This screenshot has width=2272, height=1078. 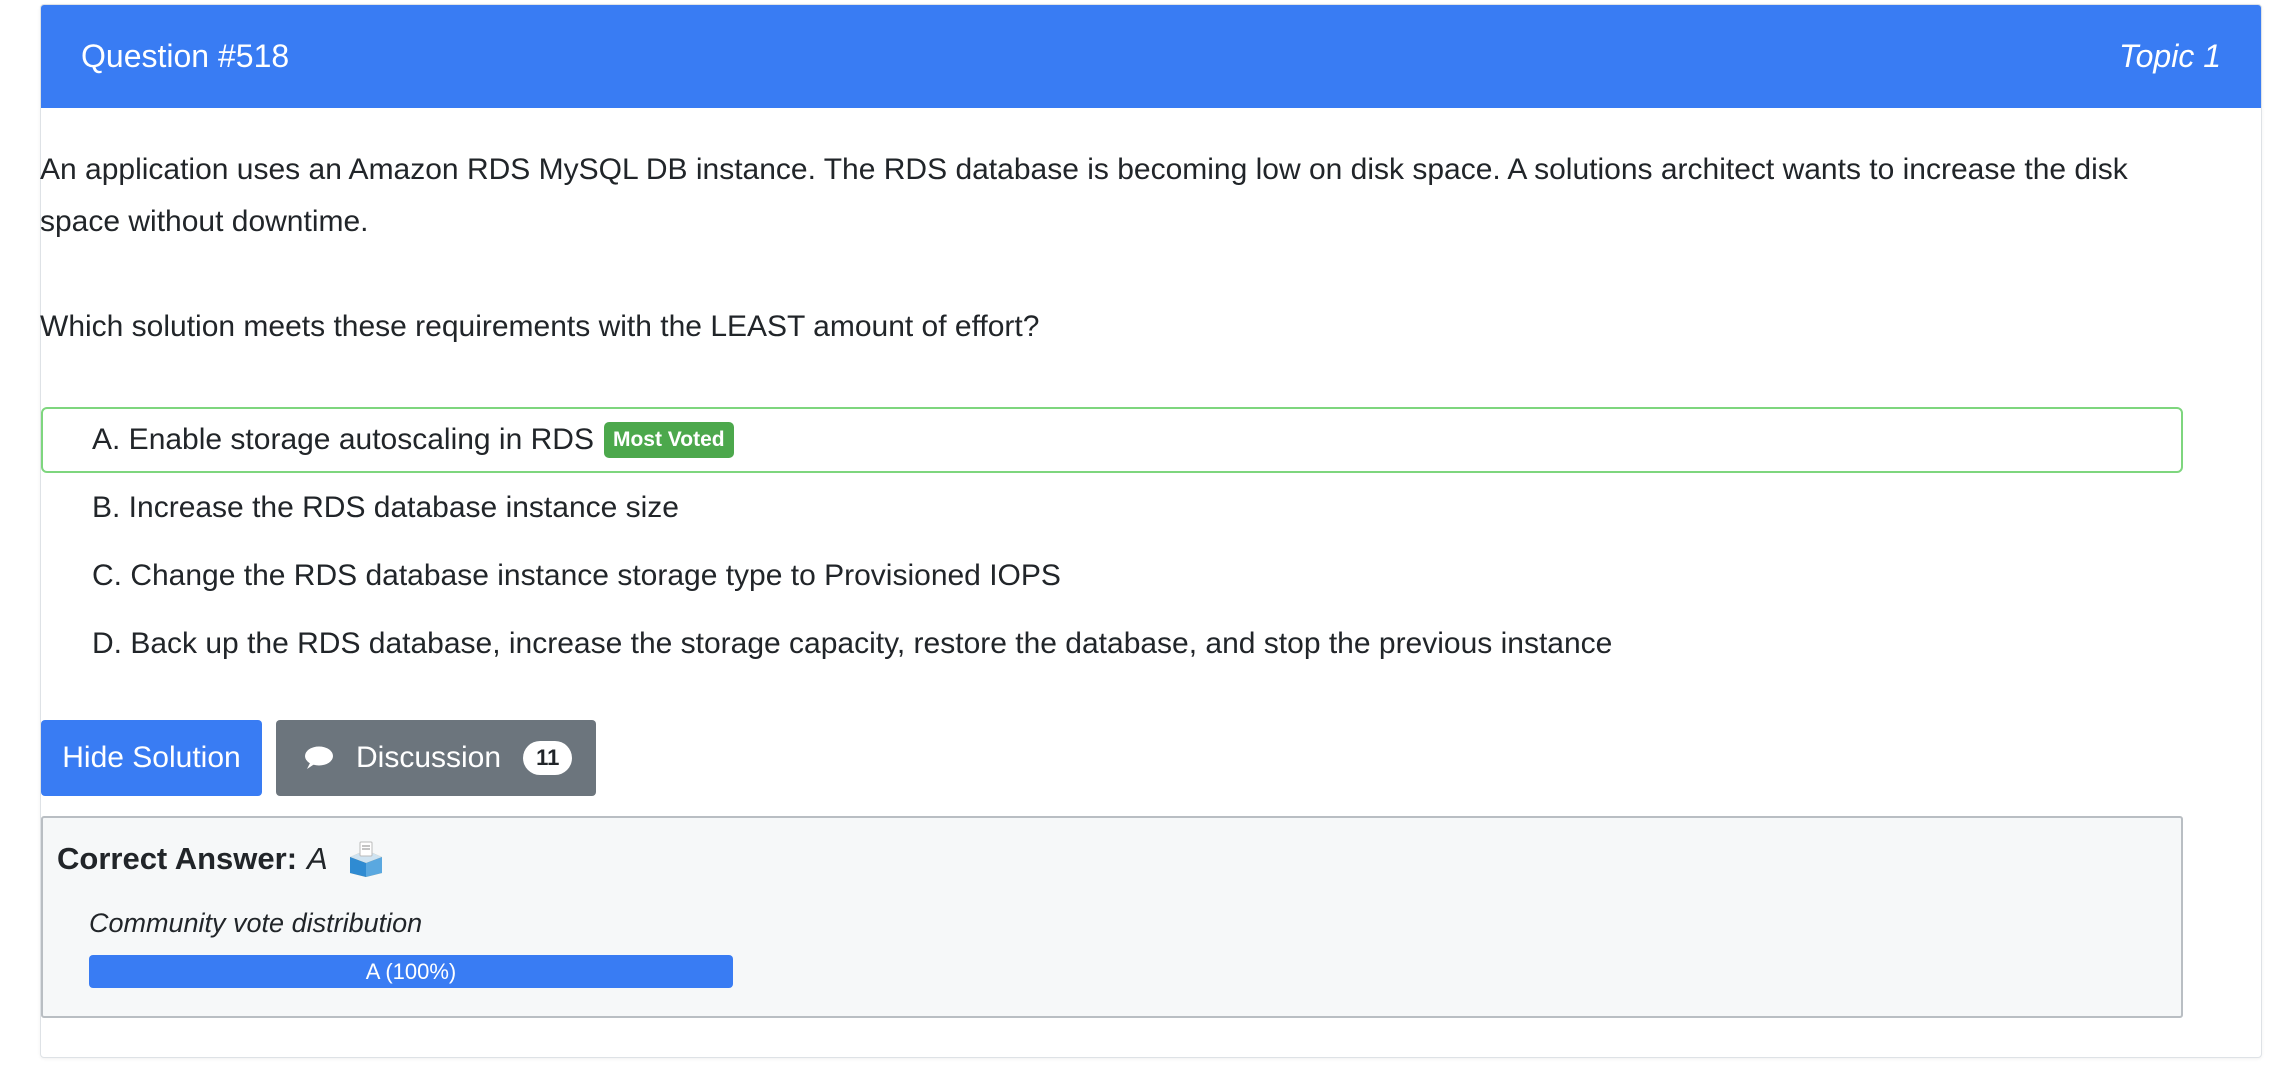 What do you see at coordinates (151, 758) in the screenshot?
I see `hide-solution-button: Hide Solution` at bounding box center [151, 758].